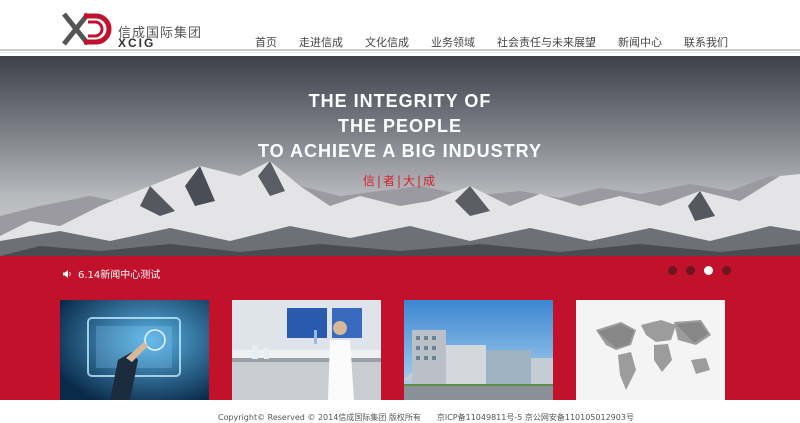  What do you see at coordinates (119, 273) in the screenshot?
I see `news-headline: 6.14新闻中心测试` at bounding box center [119, 273].